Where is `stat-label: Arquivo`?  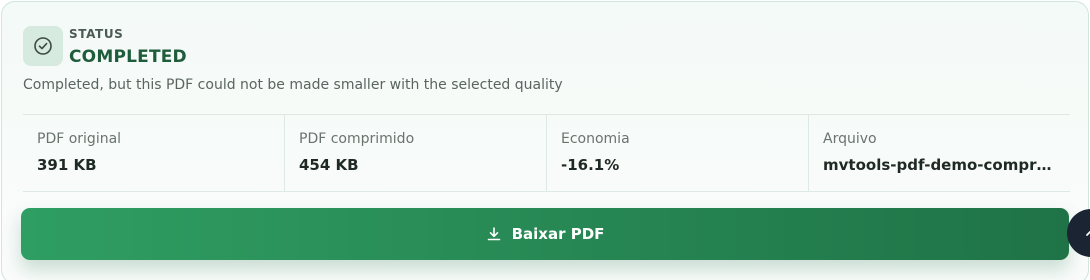 stat-label: Arquivo is located at coordinates (850, 139).